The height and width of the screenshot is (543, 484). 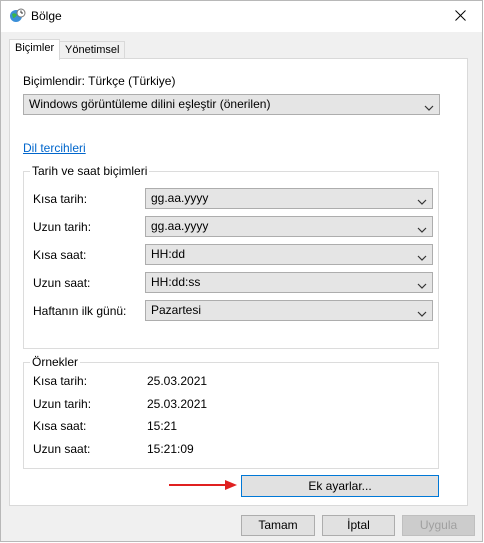 I want to click on tab-formats: Biçimler, so click(x=35, y=49).